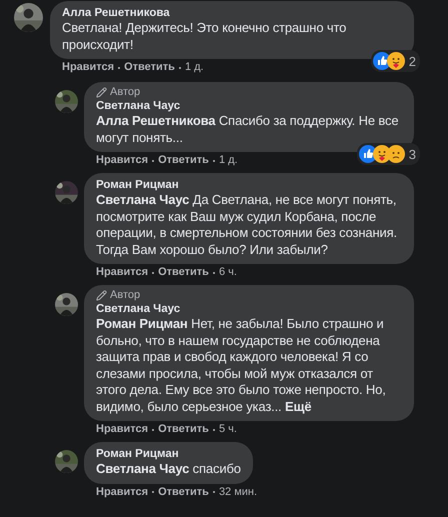 This screenshot has width=448, height=517. What do you see at coordinates (205, 36) in the screenshot?
I see `comment-text: Светлана! Держитесь! Это конечно страшно что происходит!` at bounding box center [205, 36].